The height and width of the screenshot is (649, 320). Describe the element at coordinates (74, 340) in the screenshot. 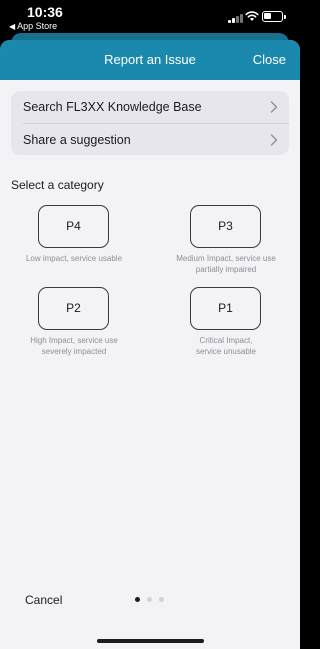

I see `description-line: High Impact, service use` at that location.